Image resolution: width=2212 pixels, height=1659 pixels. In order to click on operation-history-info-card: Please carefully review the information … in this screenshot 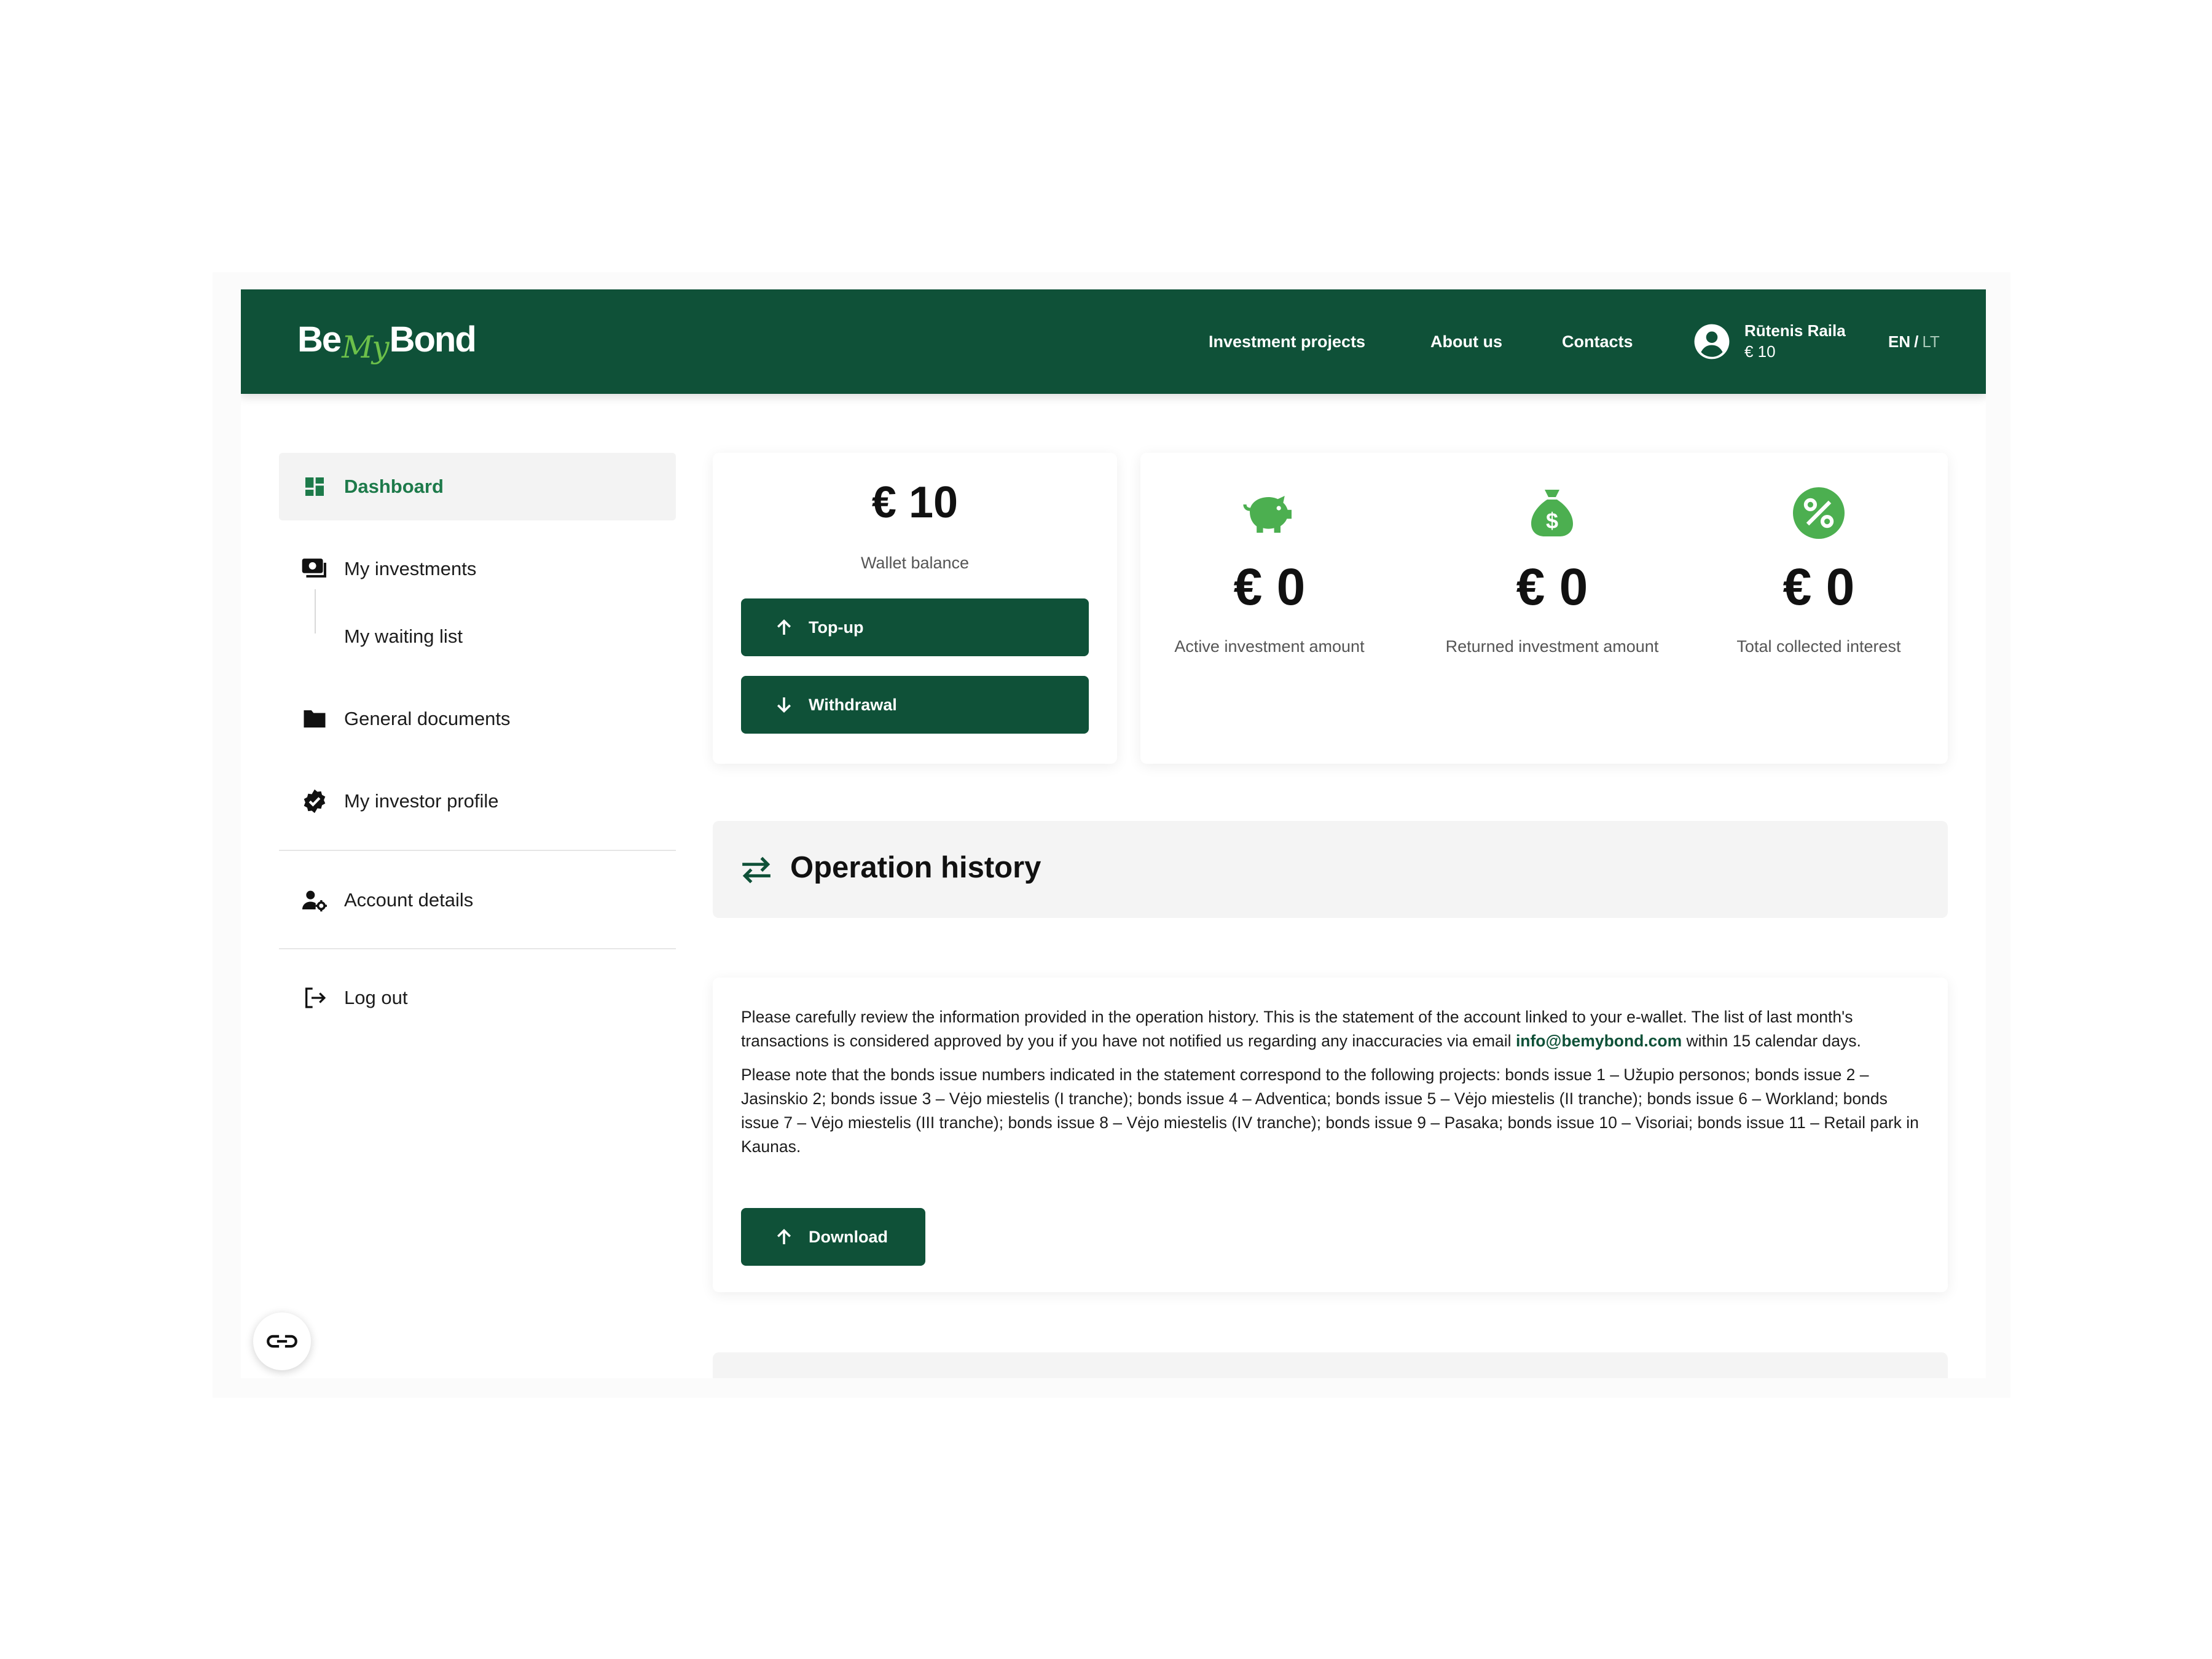, I will do `click(1330, 1135)`.